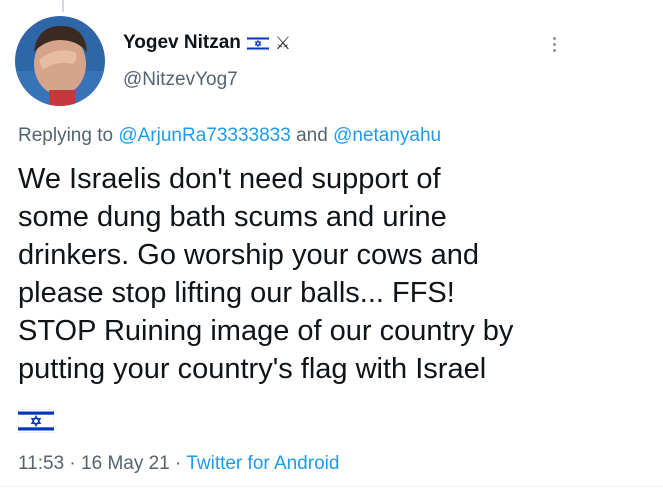 Image resolution: width=663 pixels, height=490 pixels. Describe the element at coordinates (262, 463) in the screenshot. I see `tweet-source-link: Twitter for Android` at that location.